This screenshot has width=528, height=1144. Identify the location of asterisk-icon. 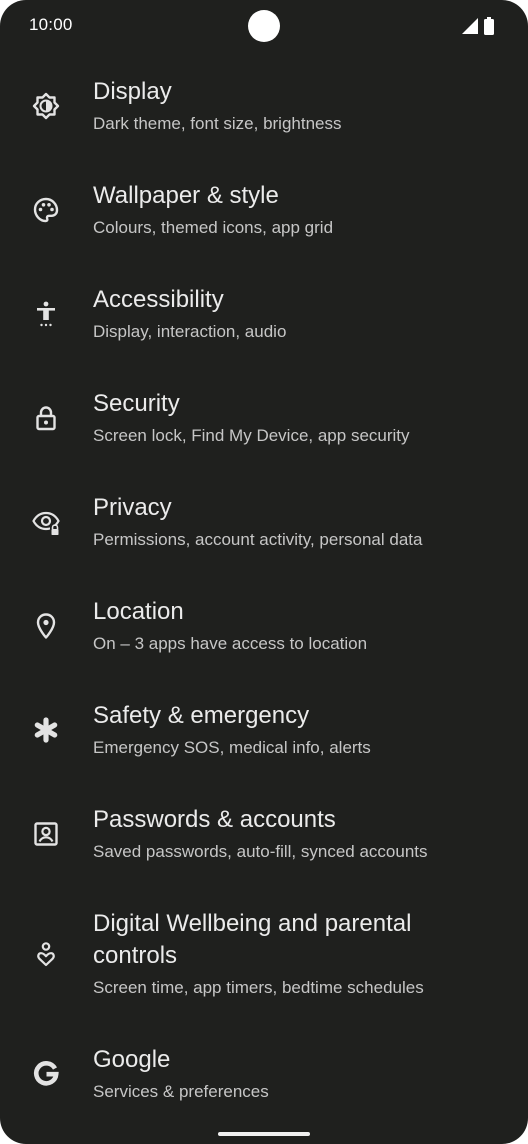
(46, 730).